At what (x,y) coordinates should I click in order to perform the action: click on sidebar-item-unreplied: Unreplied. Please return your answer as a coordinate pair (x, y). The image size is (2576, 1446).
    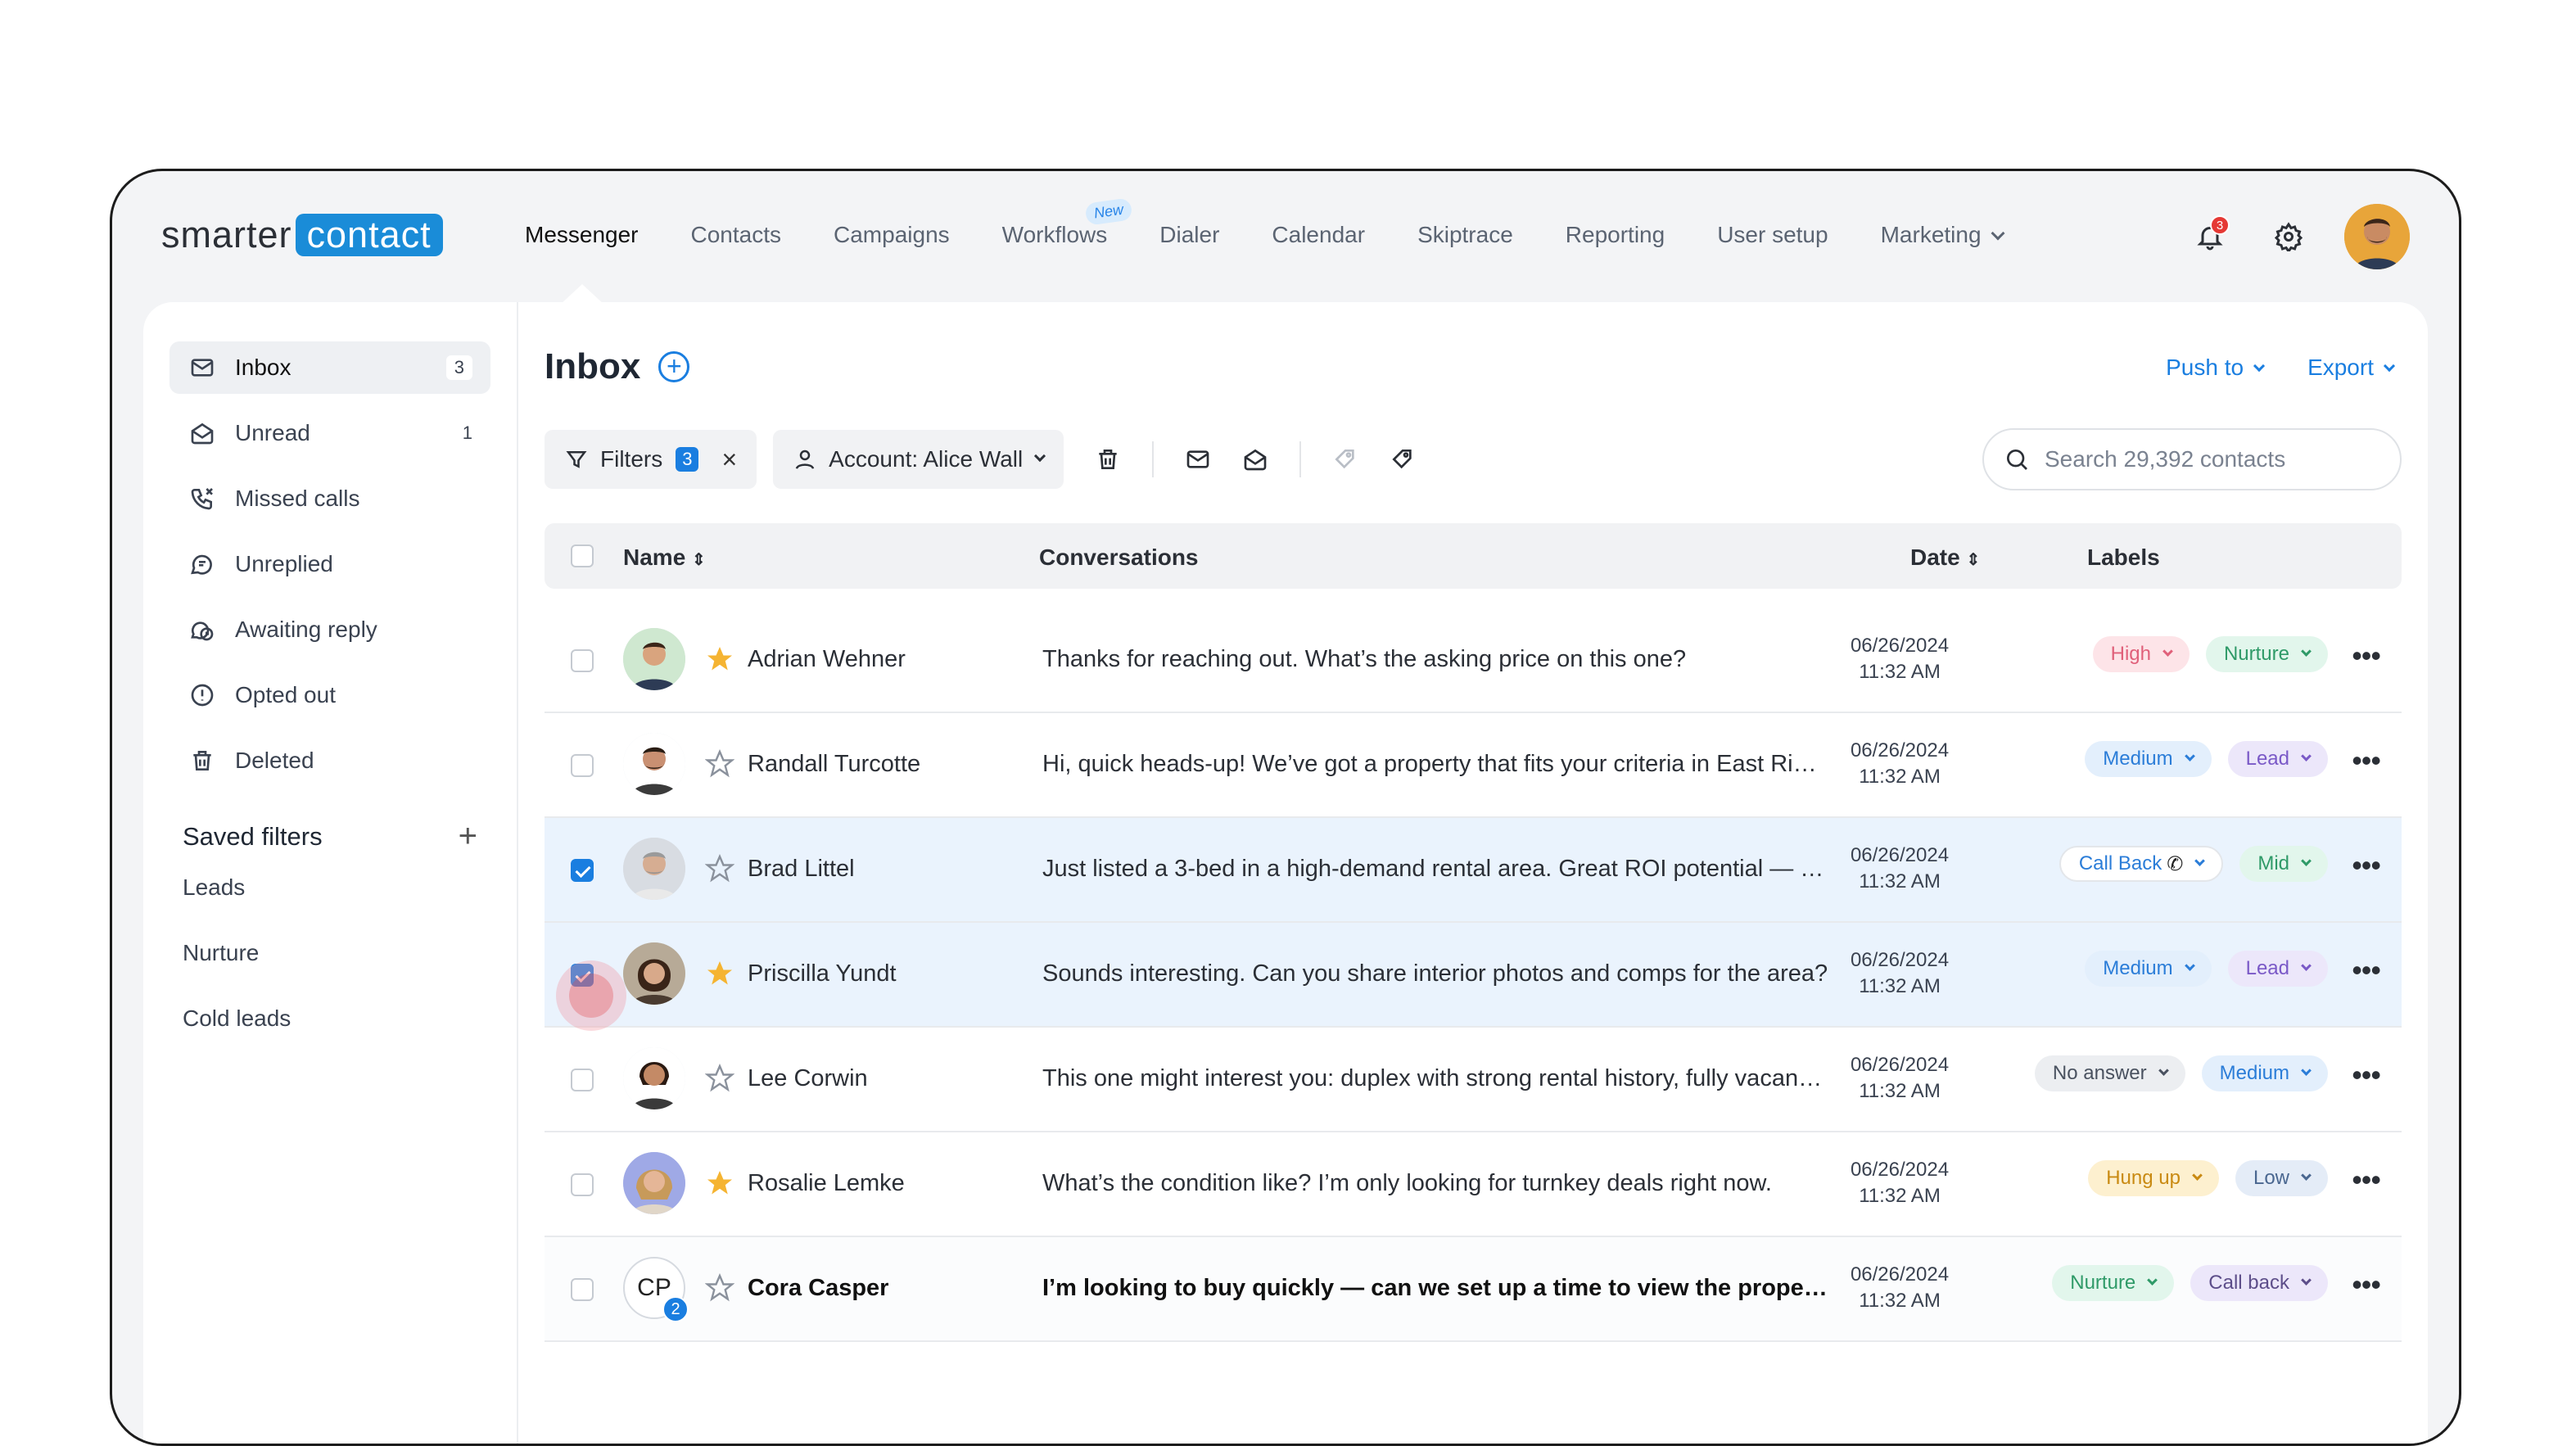
    Looking at the image, I should click on (329, 564).